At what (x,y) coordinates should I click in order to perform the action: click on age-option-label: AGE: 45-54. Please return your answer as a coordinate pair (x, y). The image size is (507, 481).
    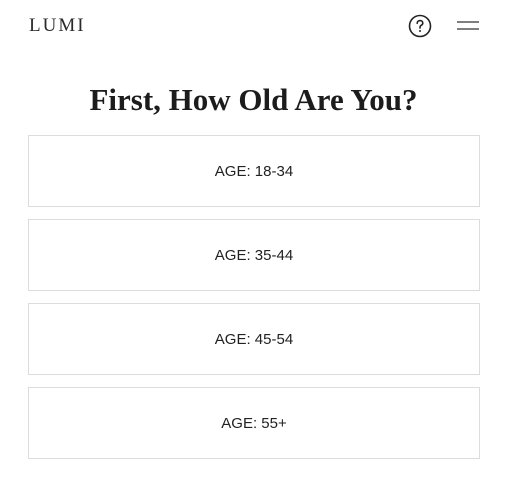
    Looking at the image, I should click on (254, 339).